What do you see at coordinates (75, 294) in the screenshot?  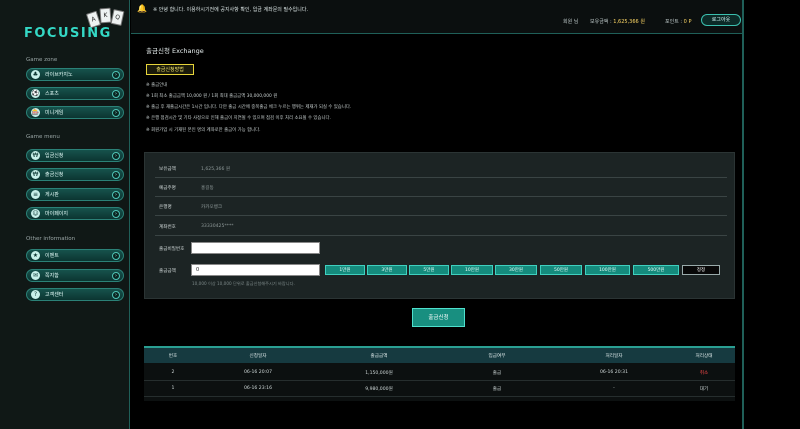 I see `nav-item-customer-center: ? 고객센터 ›` at bounding box center [75, 294].